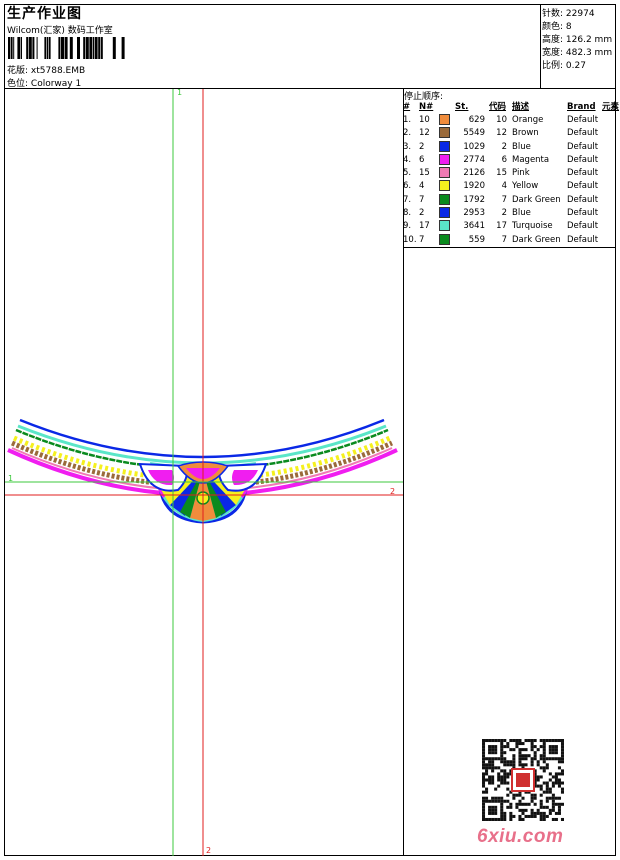  I want to click on row-index: 6., so click(407, 186).